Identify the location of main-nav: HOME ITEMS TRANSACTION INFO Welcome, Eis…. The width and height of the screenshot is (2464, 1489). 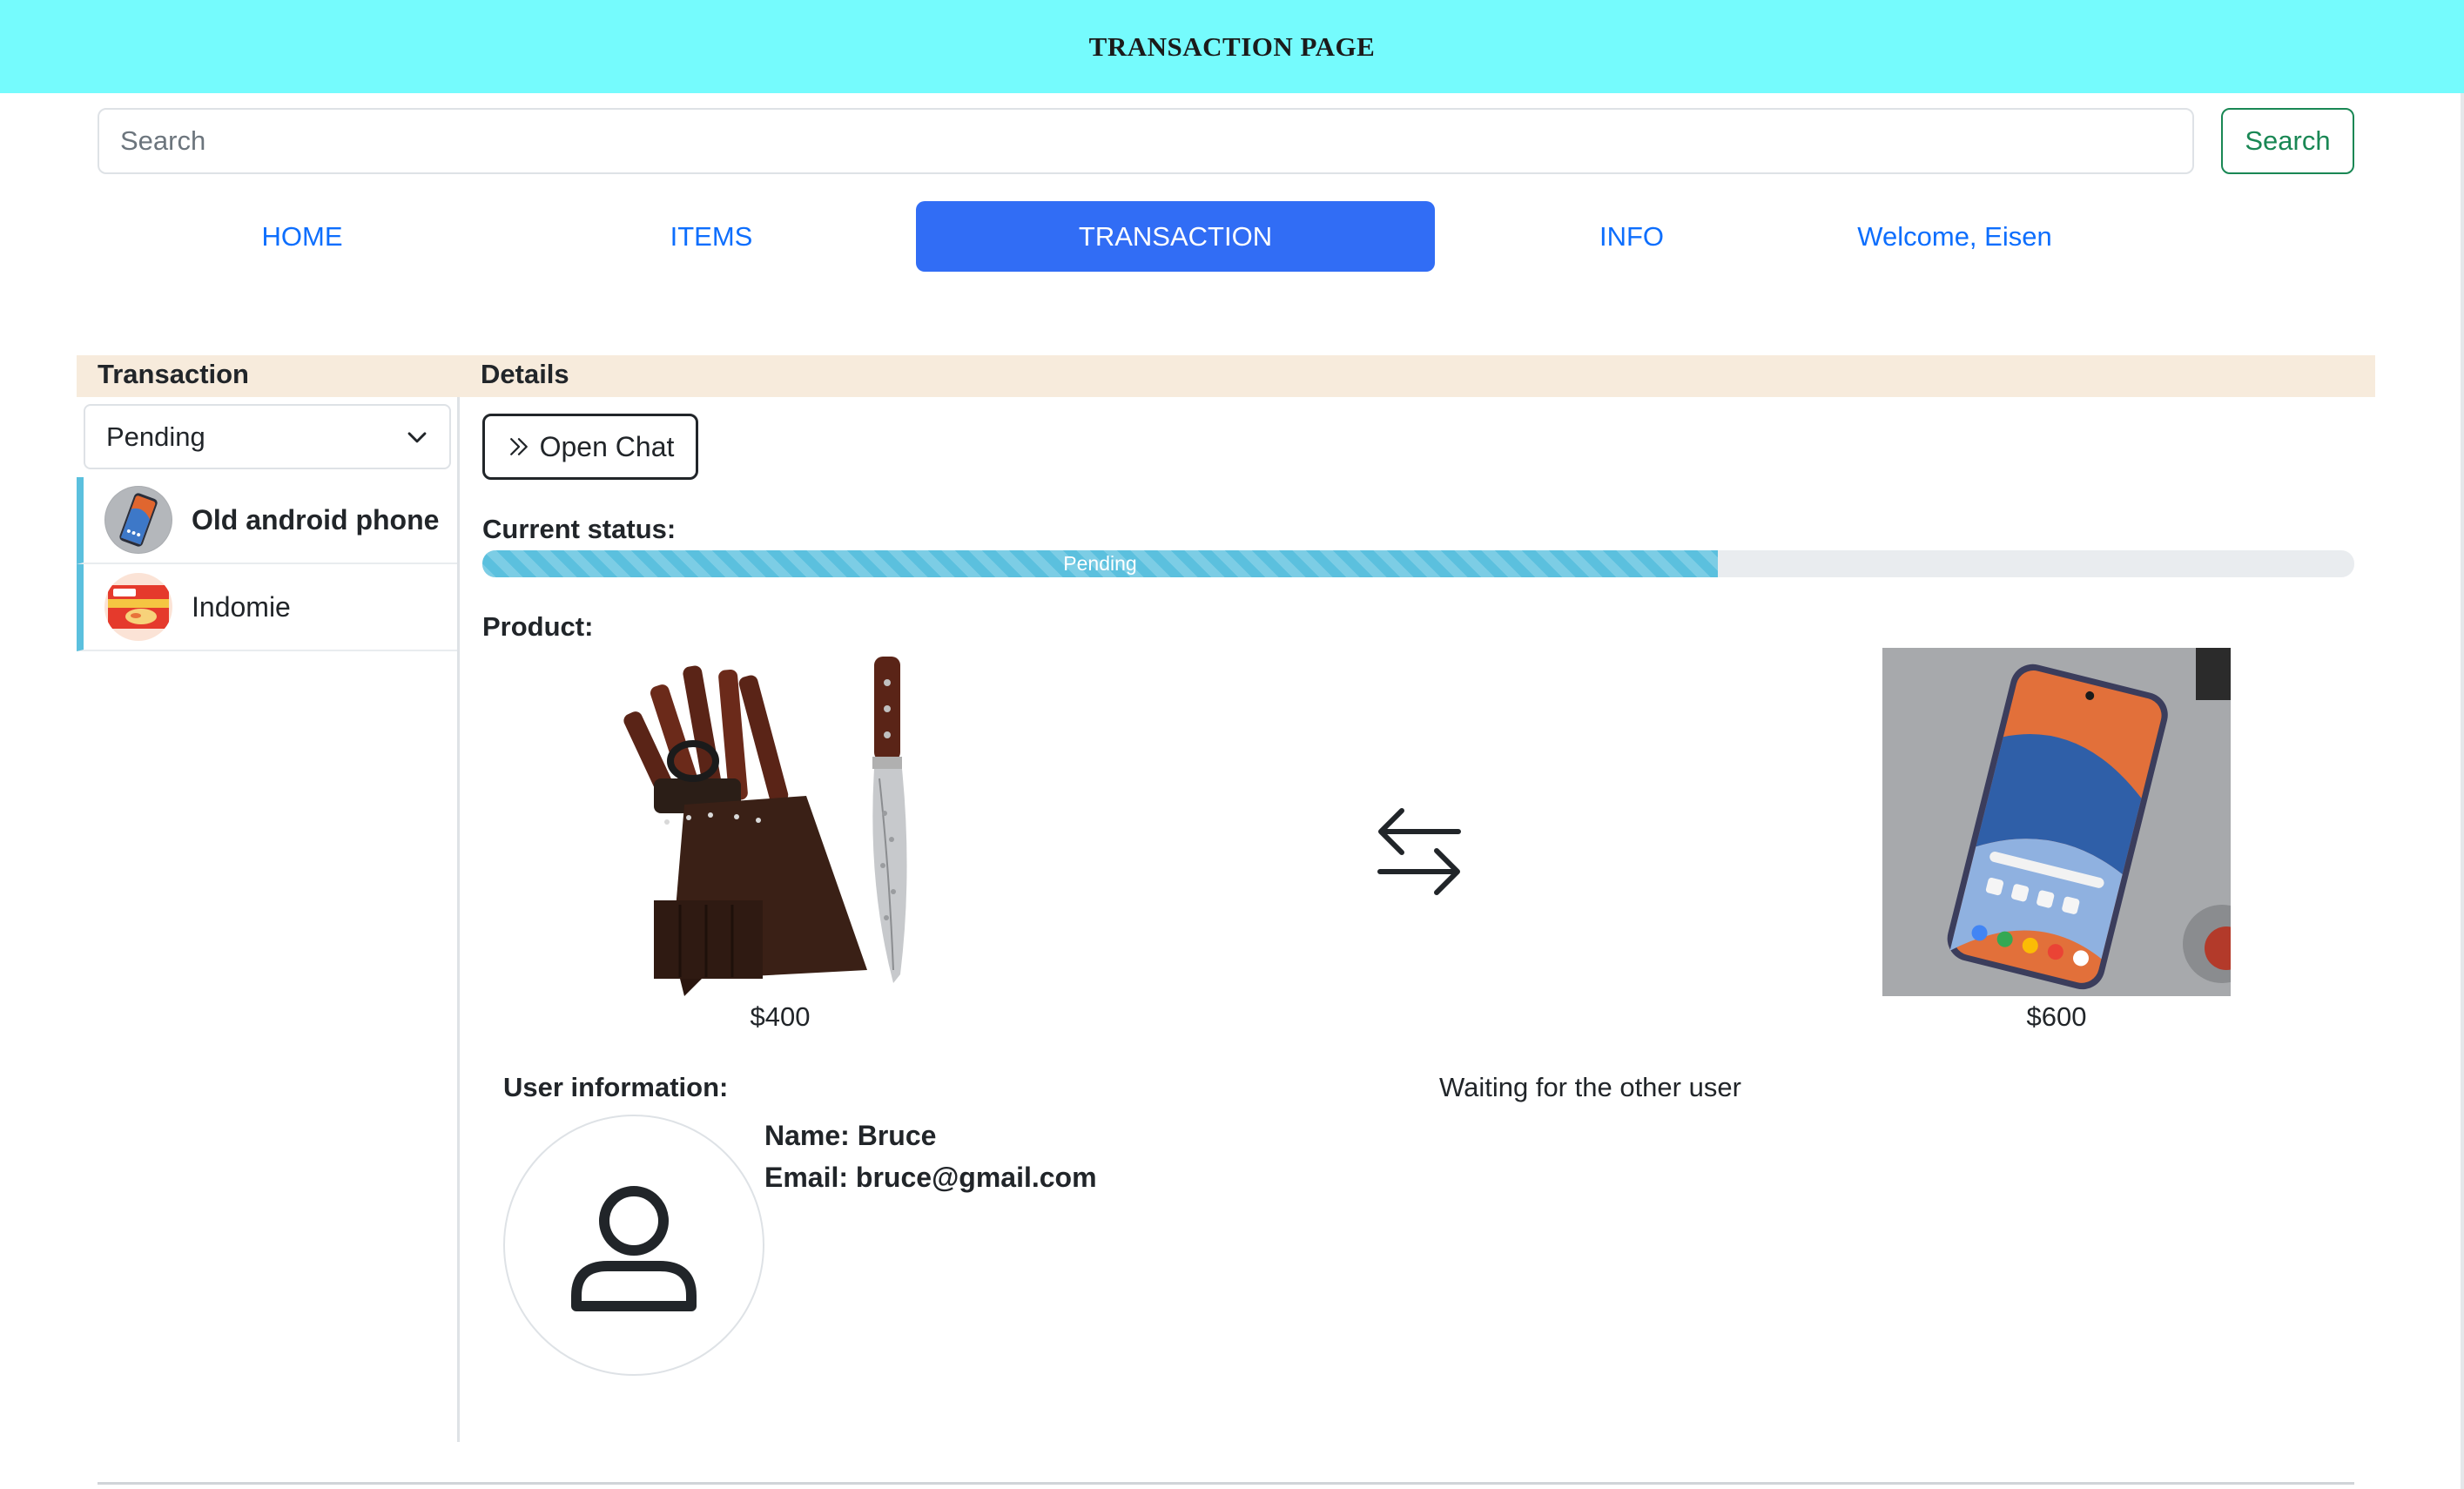
(1232, 236).